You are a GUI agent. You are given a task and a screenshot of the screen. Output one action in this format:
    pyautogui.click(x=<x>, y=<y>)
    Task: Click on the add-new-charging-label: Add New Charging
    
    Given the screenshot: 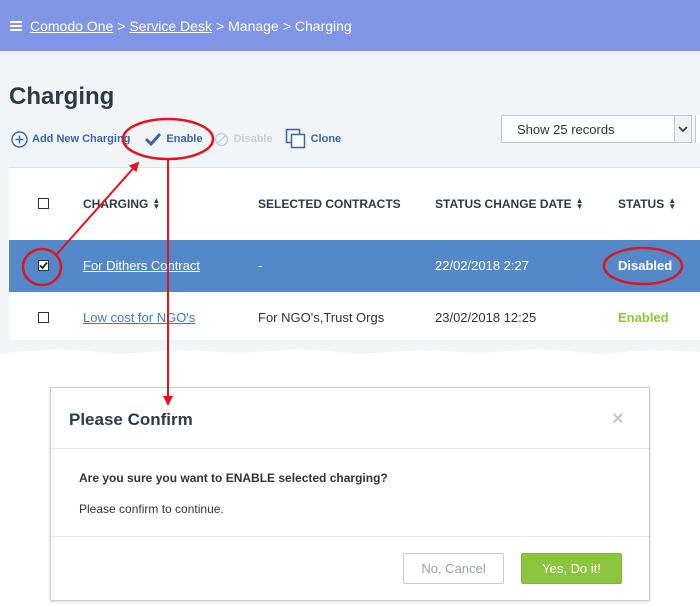 What is the action you would take?
    pyautogui.click(x=81, y=139)
    